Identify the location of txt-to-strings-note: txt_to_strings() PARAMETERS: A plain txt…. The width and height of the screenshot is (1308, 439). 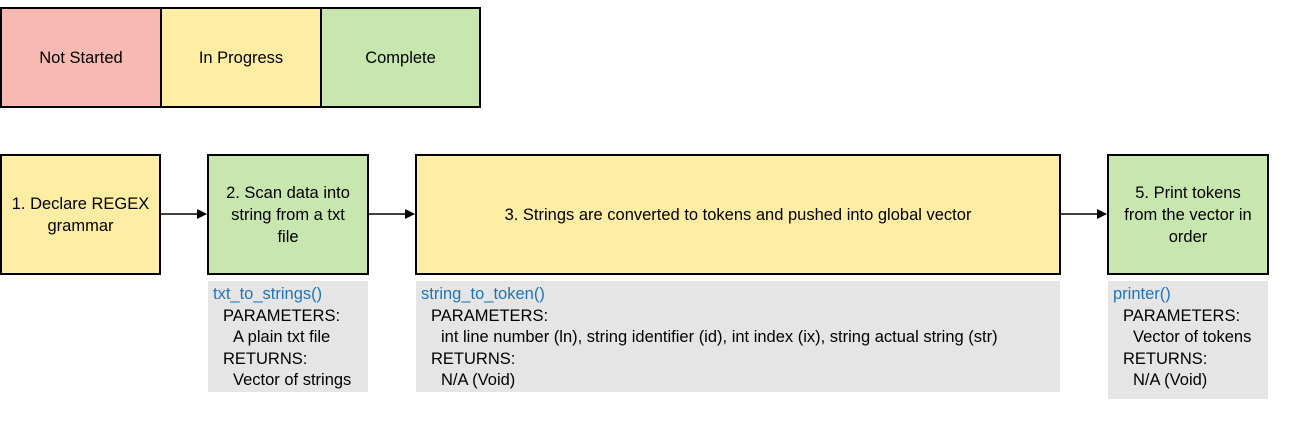
(288, 336).